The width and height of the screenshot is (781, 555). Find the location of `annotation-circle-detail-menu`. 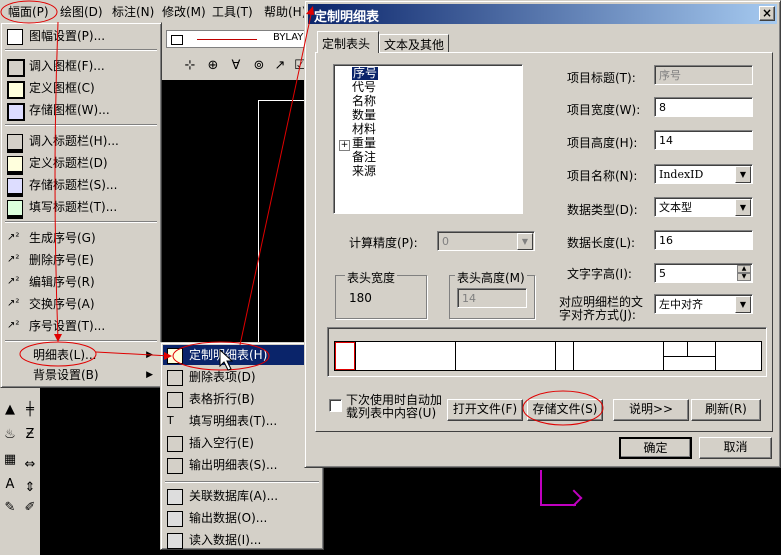

annotation-circle-detail-menu is located at coordinates (58, 354).